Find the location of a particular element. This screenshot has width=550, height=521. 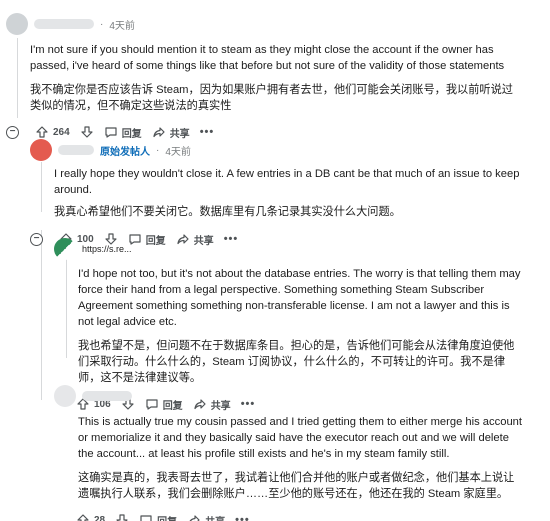

vote-count: 264 is located at coordinates (61, 132).